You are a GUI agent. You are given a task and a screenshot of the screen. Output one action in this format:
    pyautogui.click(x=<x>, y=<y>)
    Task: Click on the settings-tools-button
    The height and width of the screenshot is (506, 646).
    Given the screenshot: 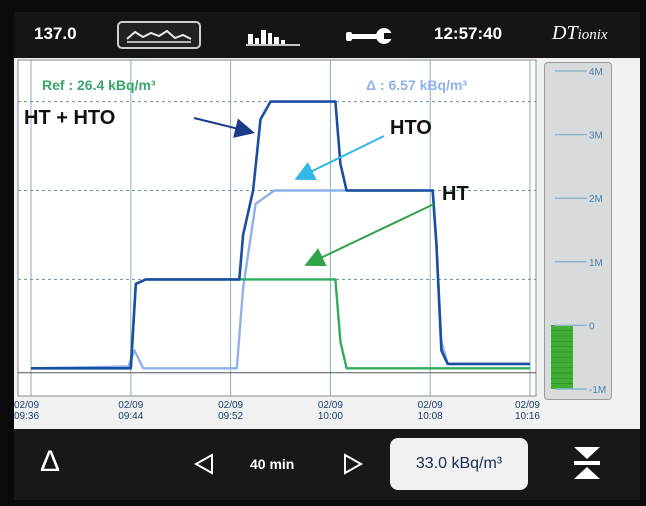 What is the action you would take?
    pyautogui.click(x=372, y=36)
    